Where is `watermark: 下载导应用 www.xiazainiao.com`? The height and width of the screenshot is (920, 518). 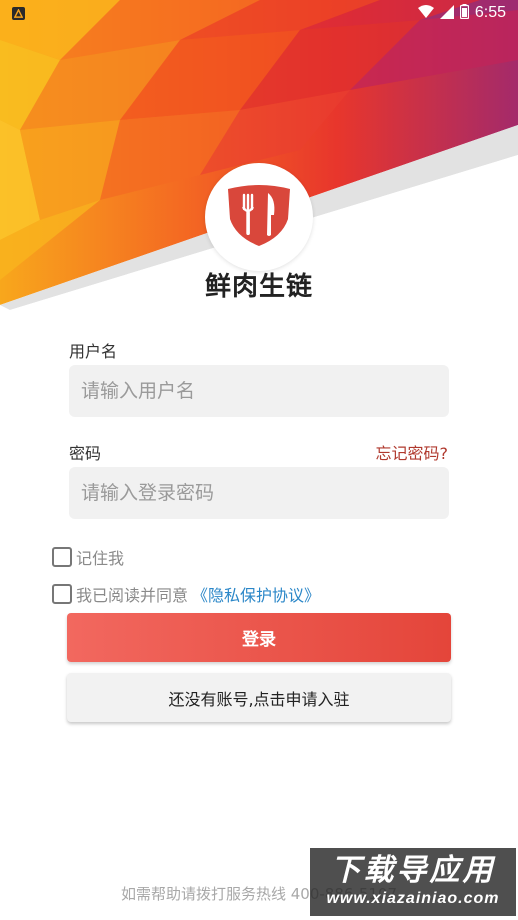
watermark: 下载导应用 www.xiazainiao.com is located at coordinates (413, 882).